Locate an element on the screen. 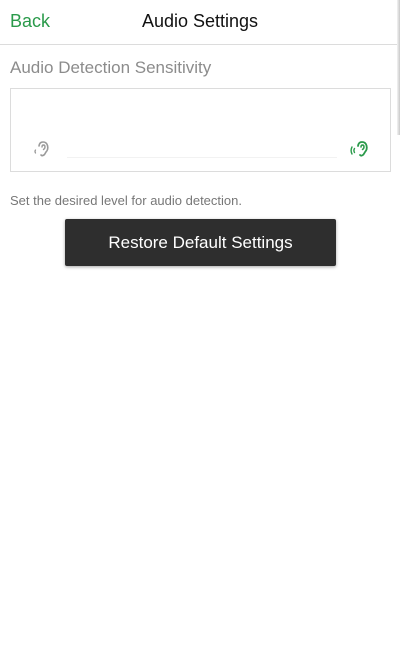 Image resolution: width=400 pixels, height=654 pixels. page-title: Audio Settings is located at coordinates (200, 21).